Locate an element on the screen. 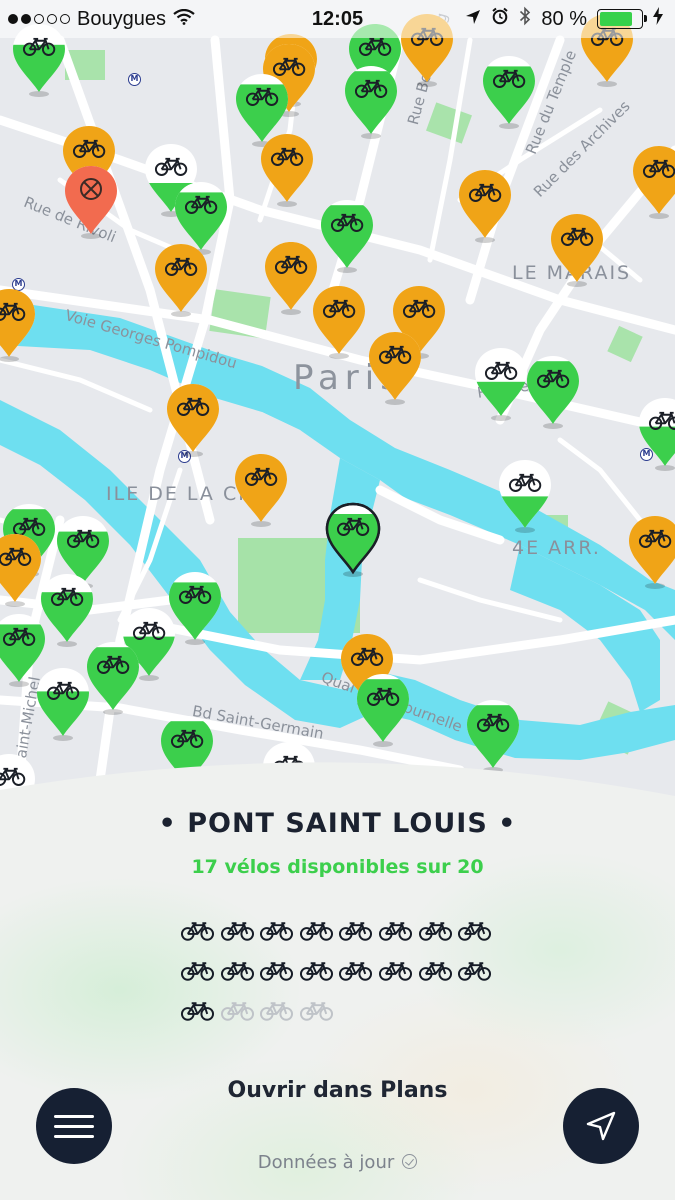 Image resolution: width=675 pixels, height=1200 pixels. location-arrow-icon is located at coordinates (473, 19).